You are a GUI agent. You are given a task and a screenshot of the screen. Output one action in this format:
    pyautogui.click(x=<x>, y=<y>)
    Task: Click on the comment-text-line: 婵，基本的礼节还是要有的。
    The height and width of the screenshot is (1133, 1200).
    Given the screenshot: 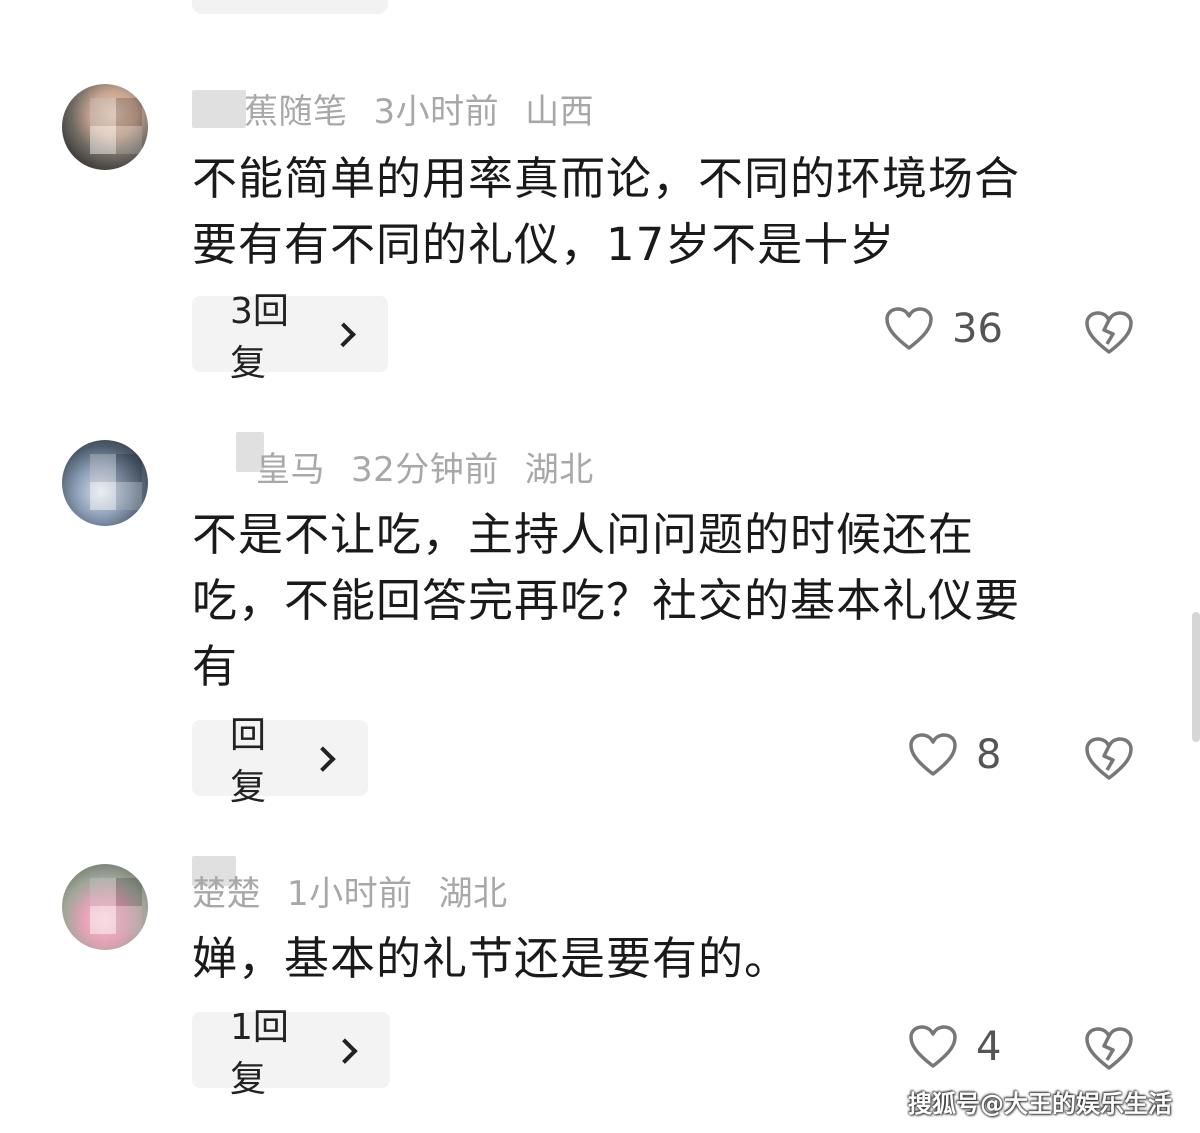 What is the action you would take?
    pyautogui.click(x=491, y=958)
    